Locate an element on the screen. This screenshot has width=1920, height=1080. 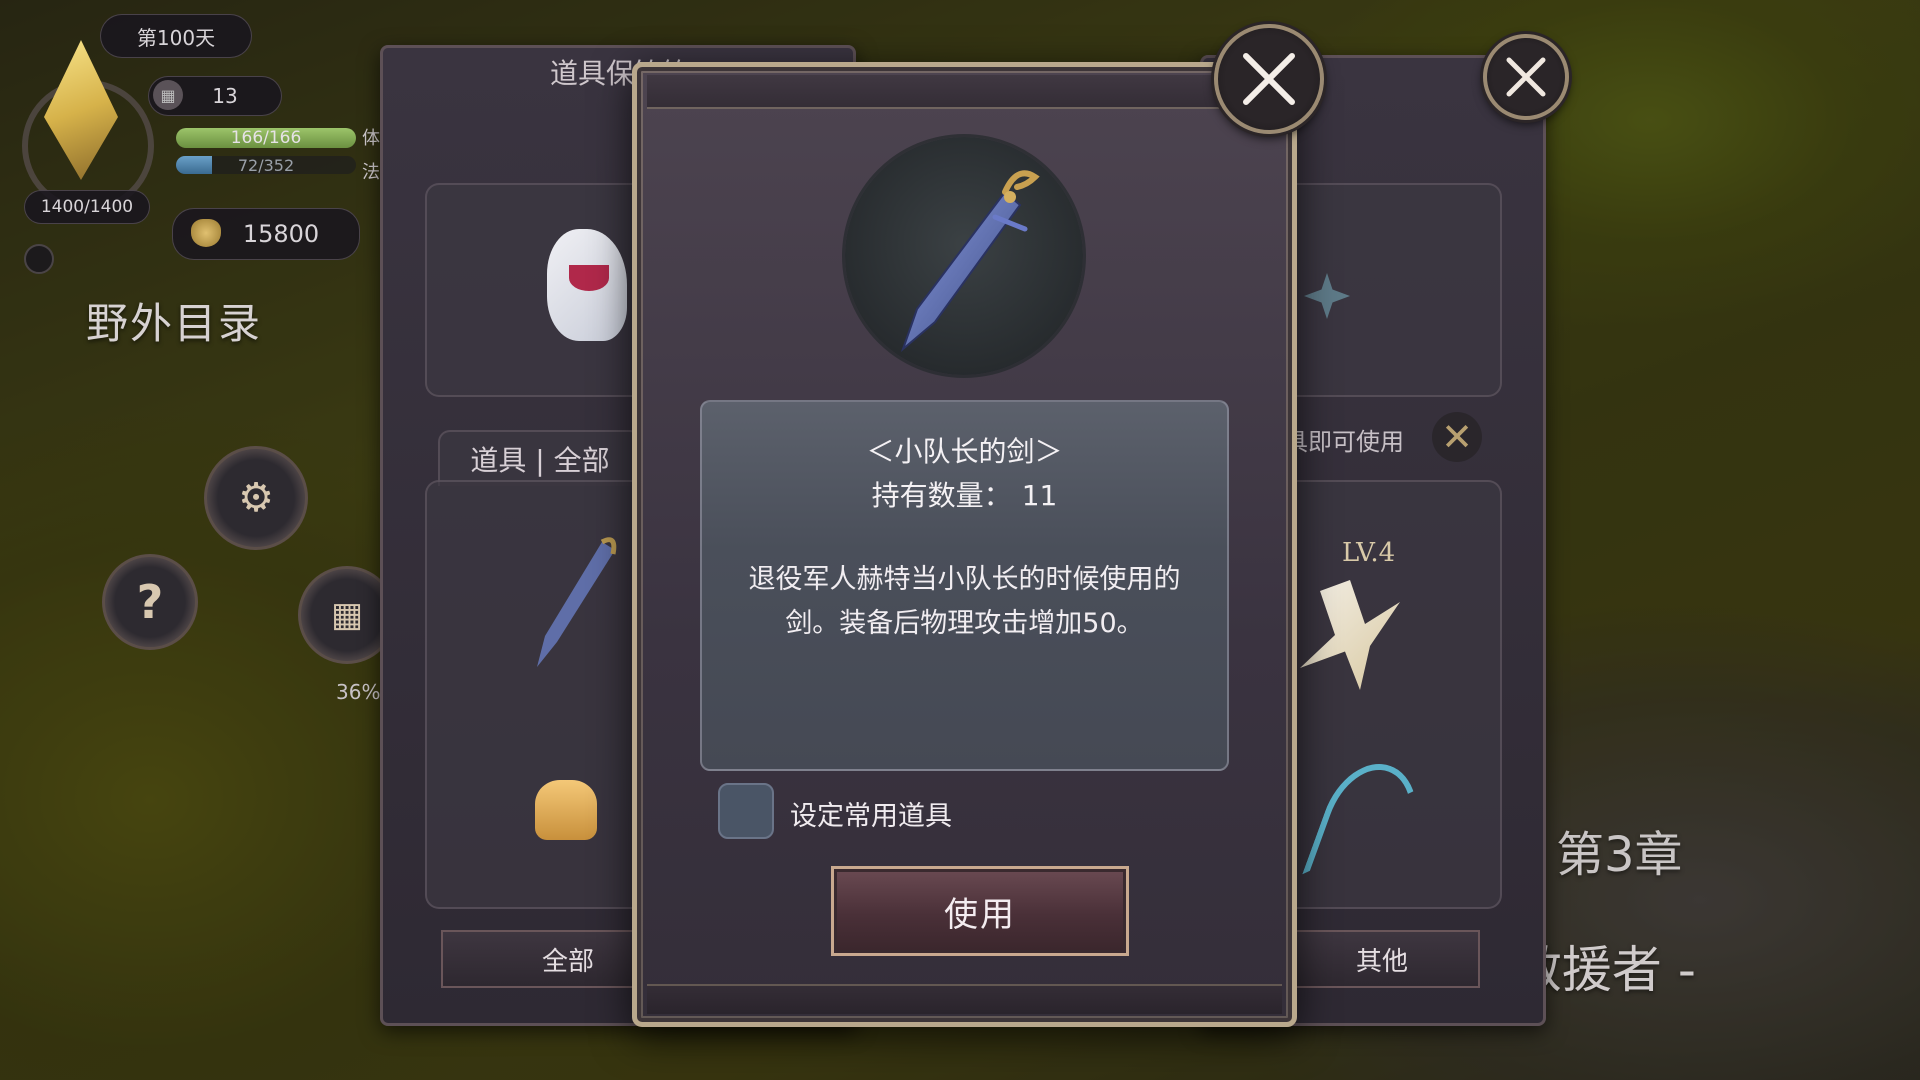
storage-grid is located at coordinates (537, 694).